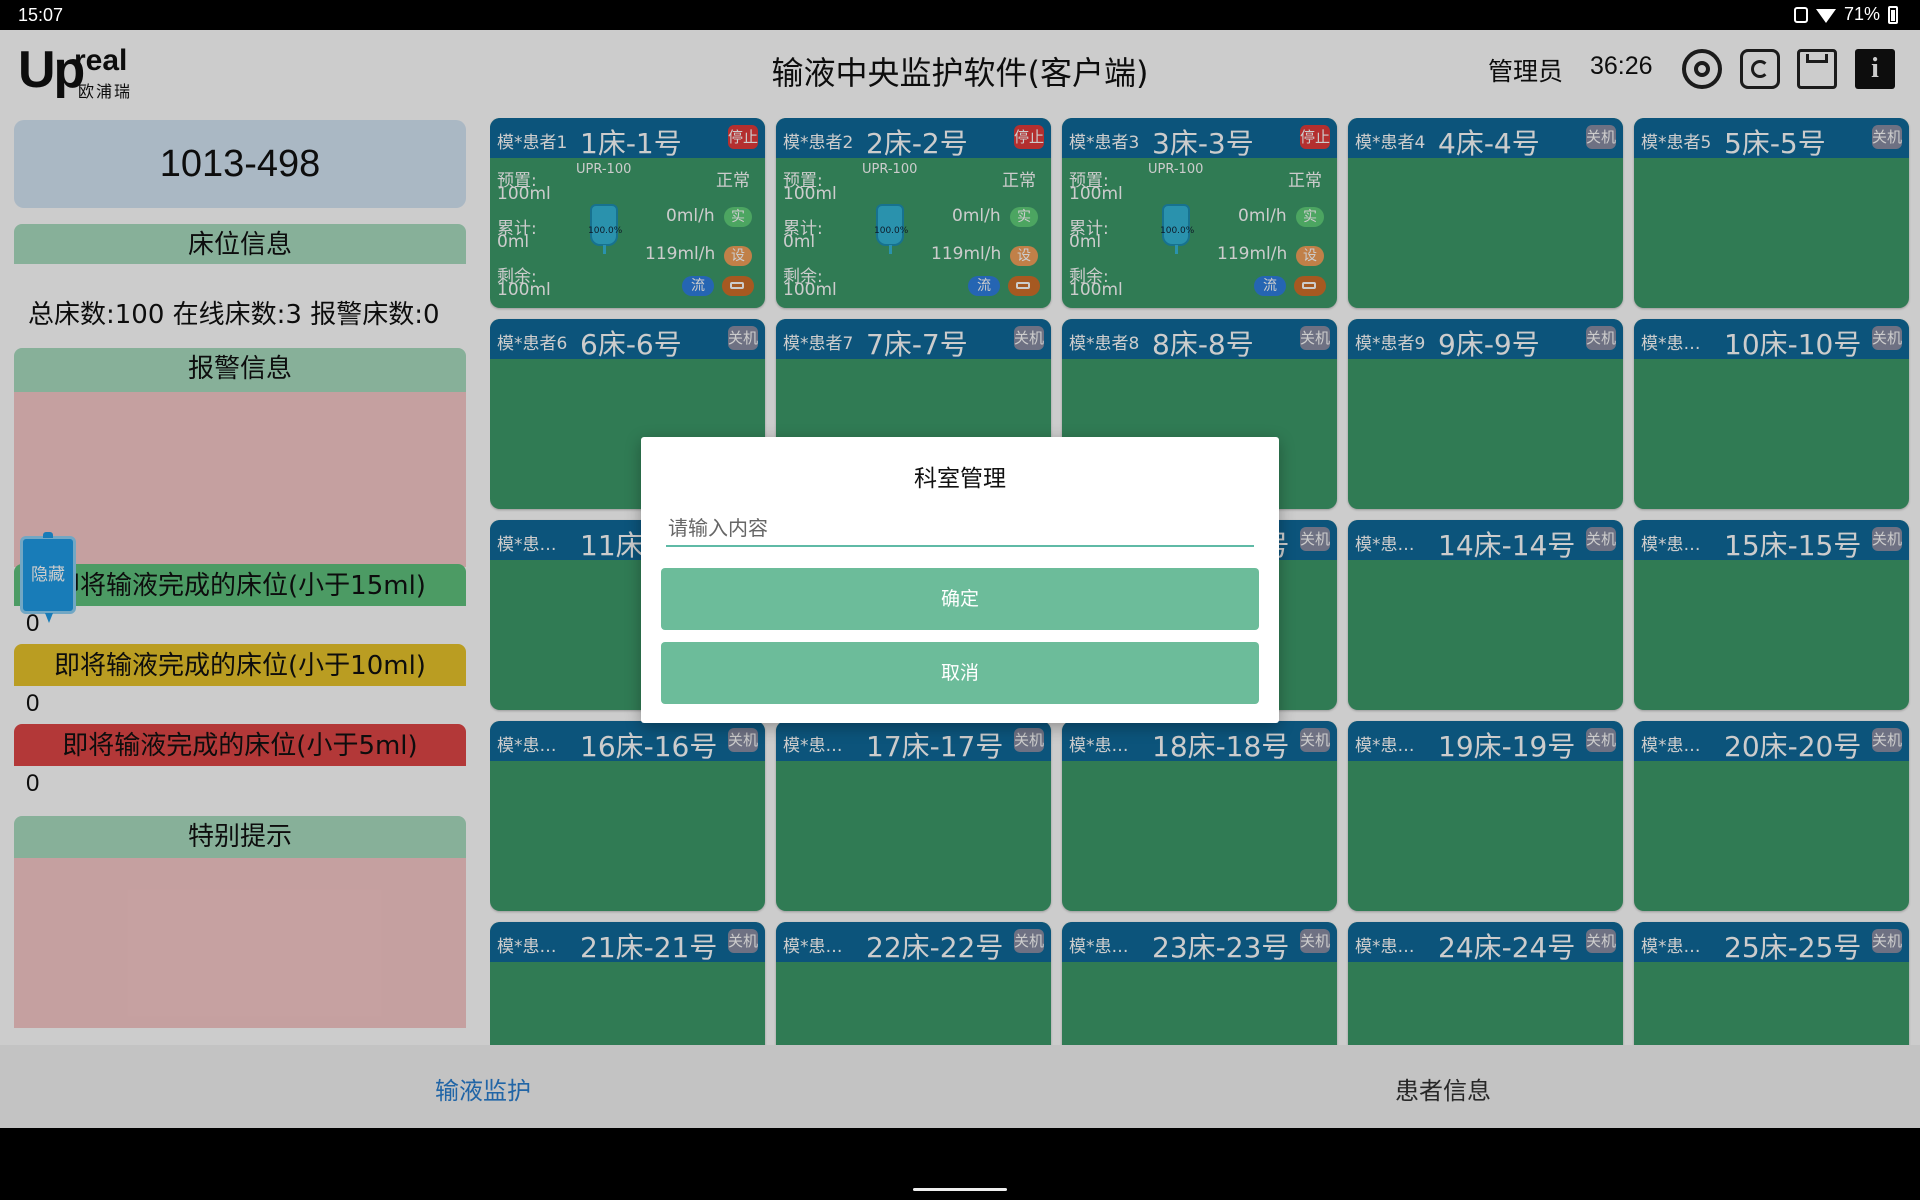 This screenshot has height=1200, width=1920. I want to click on department-input, so click(960, 529).